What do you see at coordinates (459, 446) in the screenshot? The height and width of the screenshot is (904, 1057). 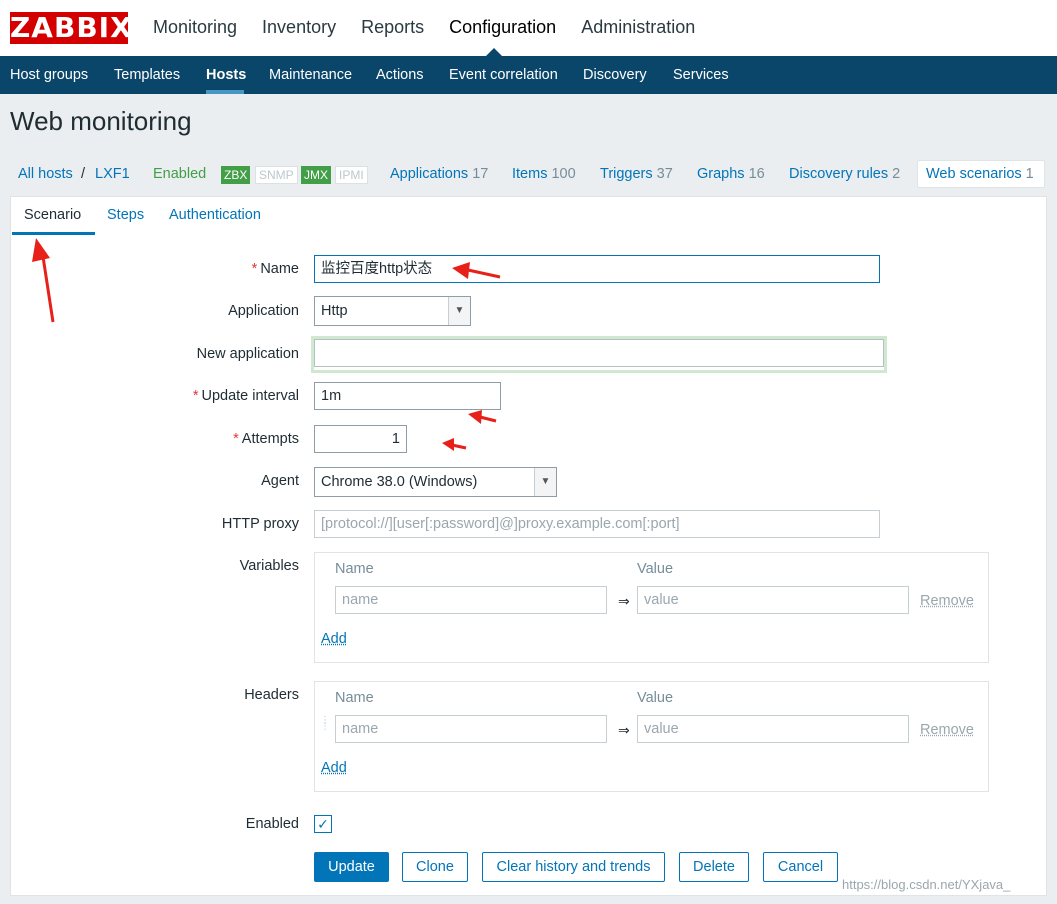 I see `annotation-arrow-attempts` at bounding box center [459, 446].